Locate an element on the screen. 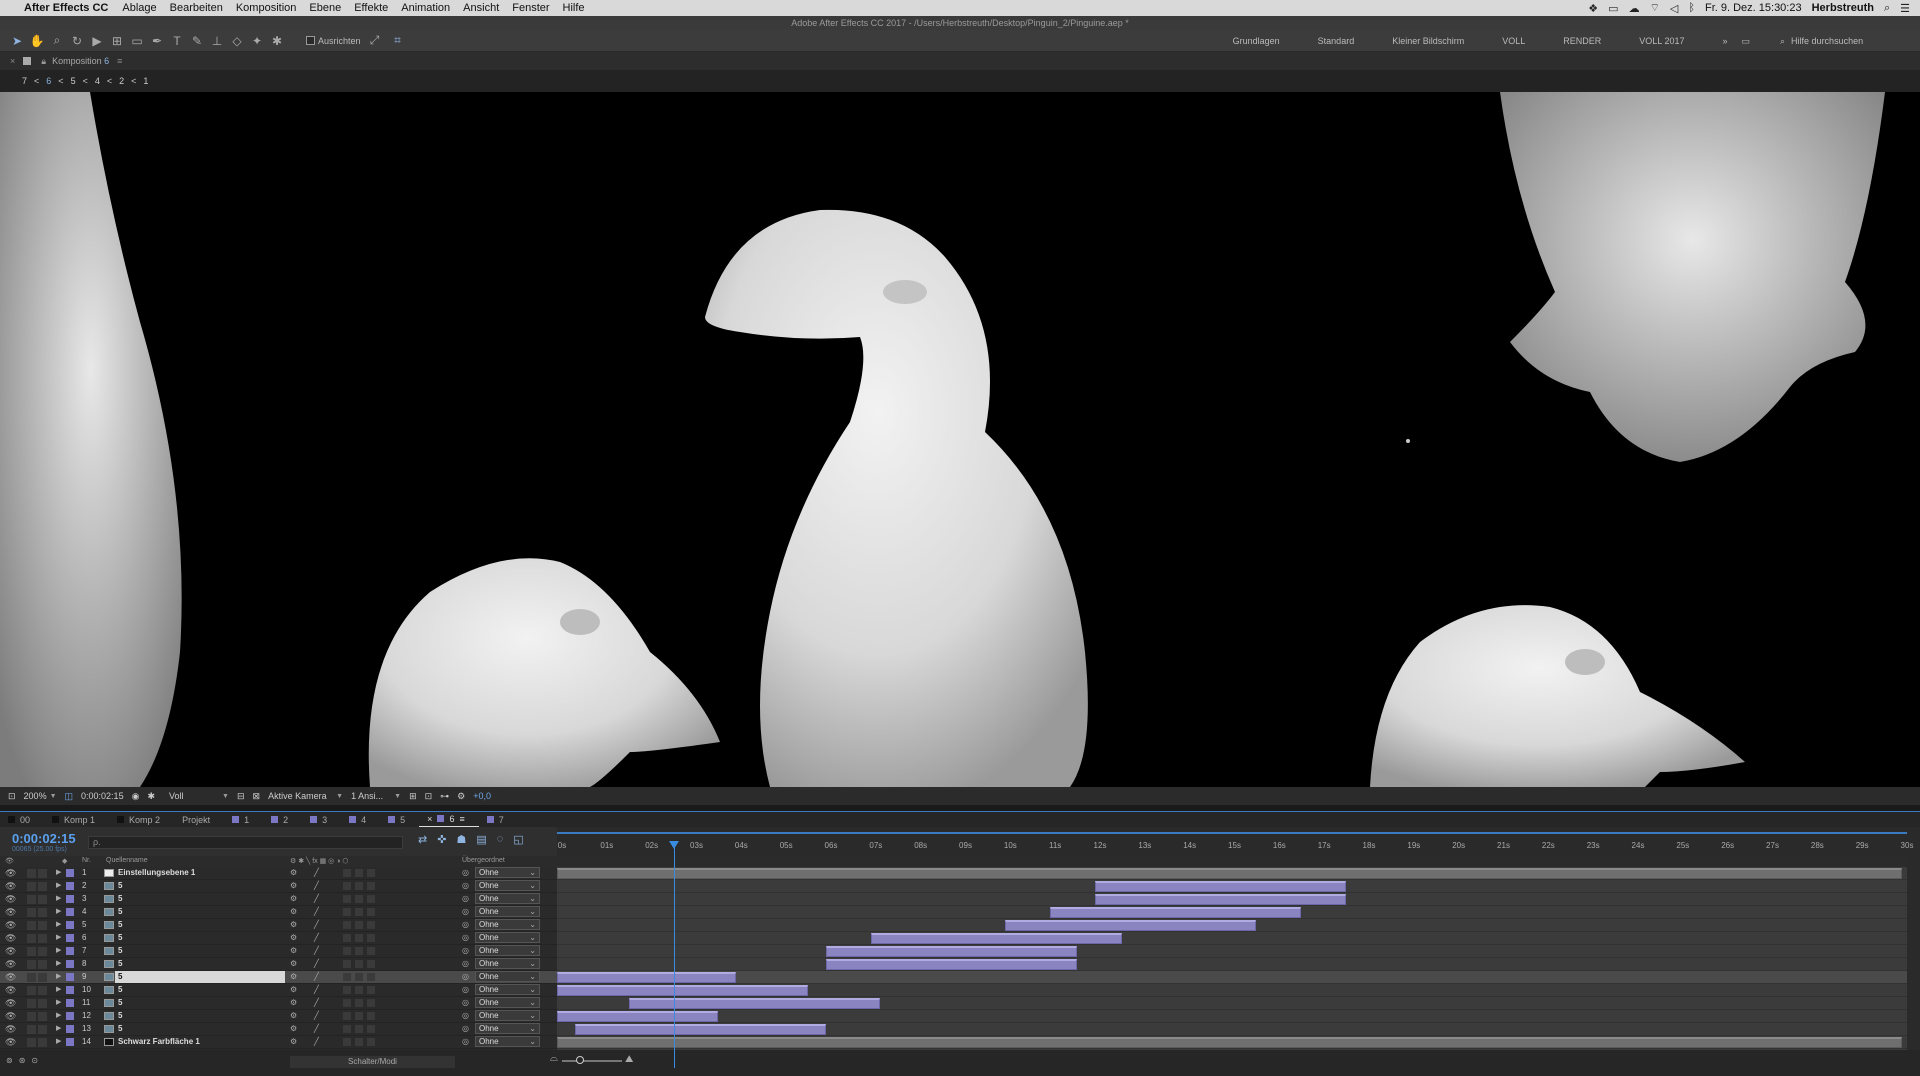 The image size is (1920, 1076). column-parent: Übergeordnet is located at coordinates (483, 860).